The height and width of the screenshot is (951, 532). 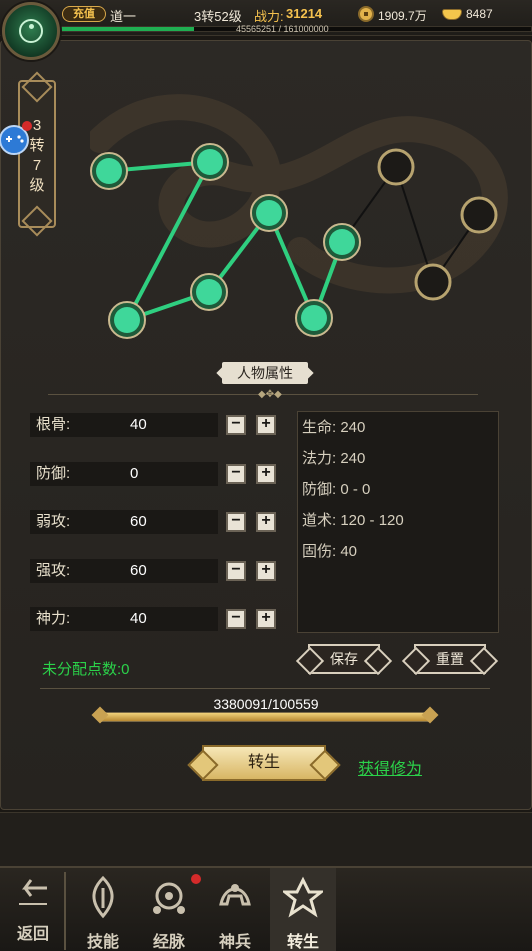 What do you see at coordinates (75, 619) in the screenshot?
I see `stat-label: 神力:` at bounding box center [75, 619].